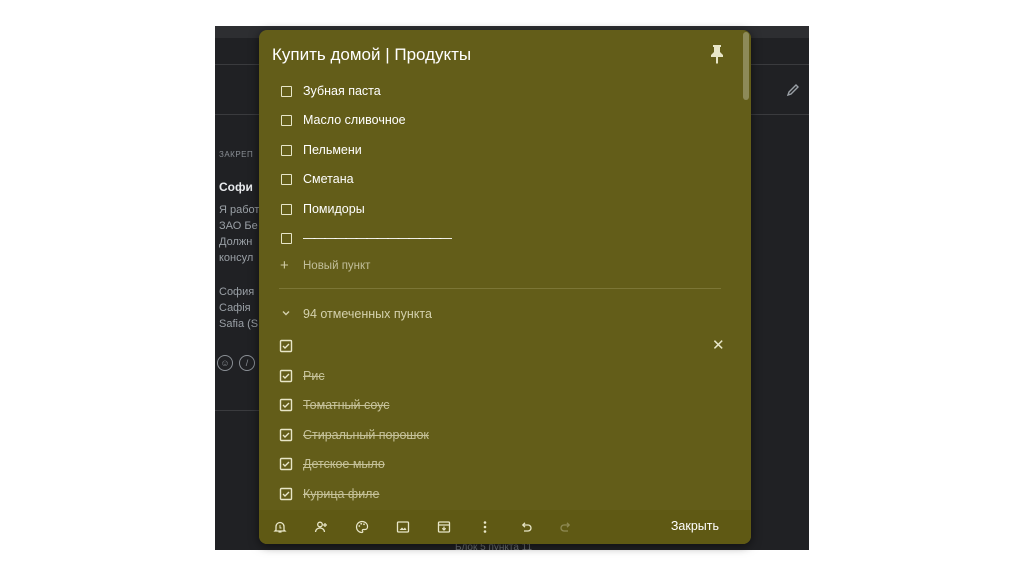 The width and height of the screenshot is (1024, 576). I want to click on checked-list-item: Стиральный порошок, so click(505, 436).